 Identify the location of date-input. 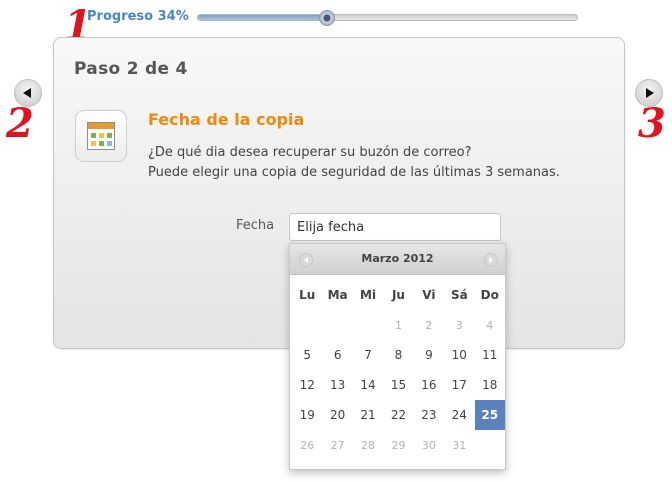
(395, 227).